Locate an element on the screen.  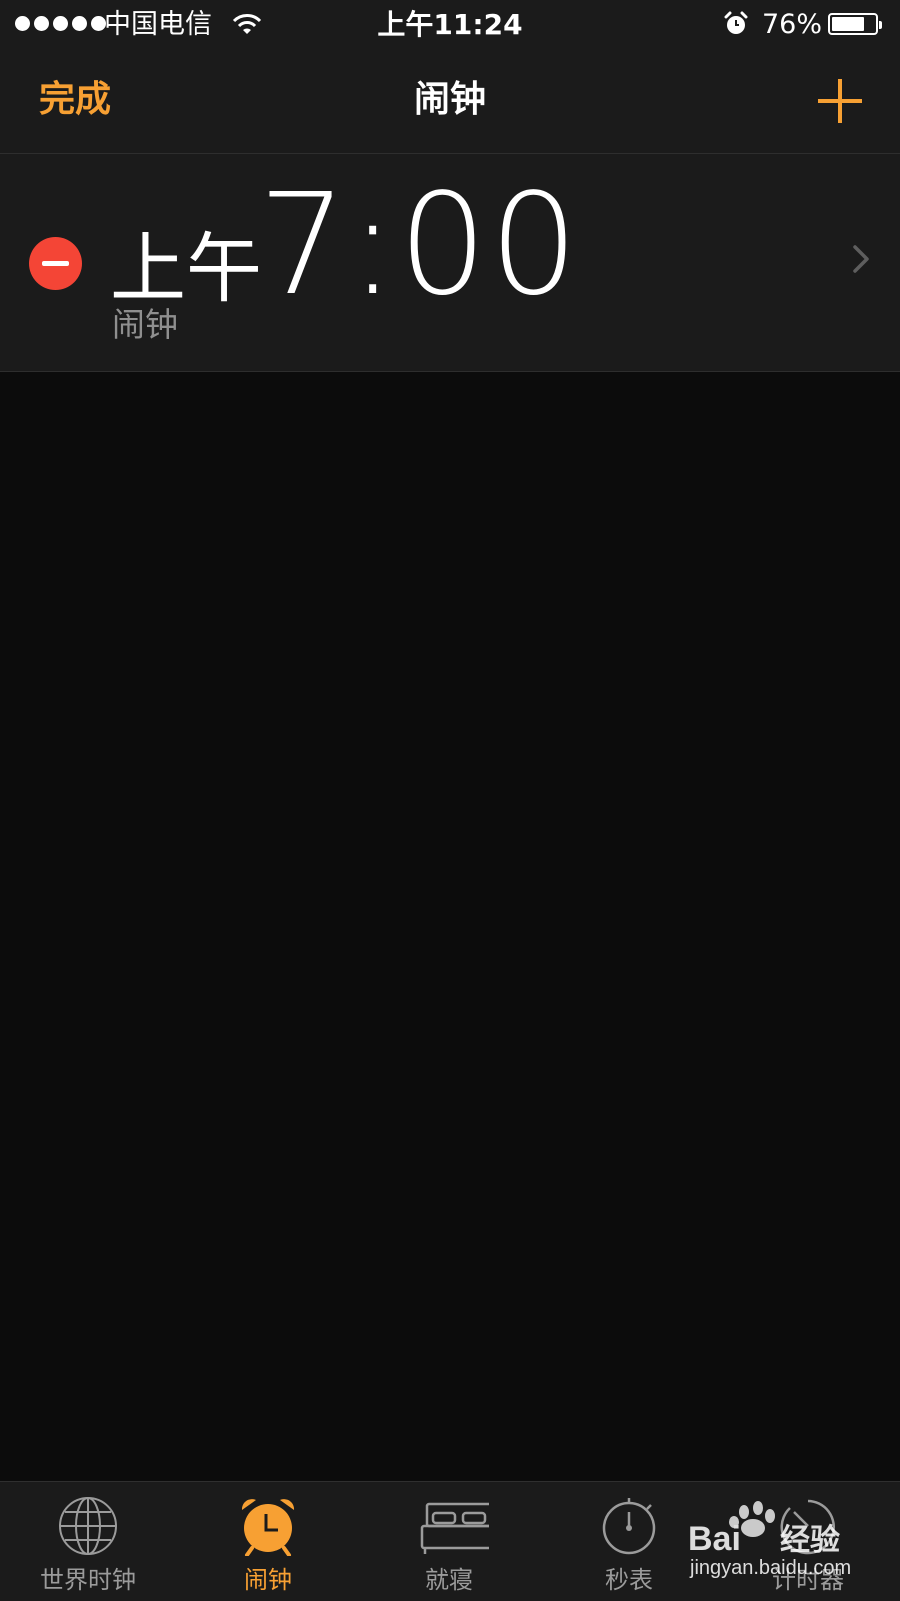
bed-icon is located at coordinates (454, 1528).